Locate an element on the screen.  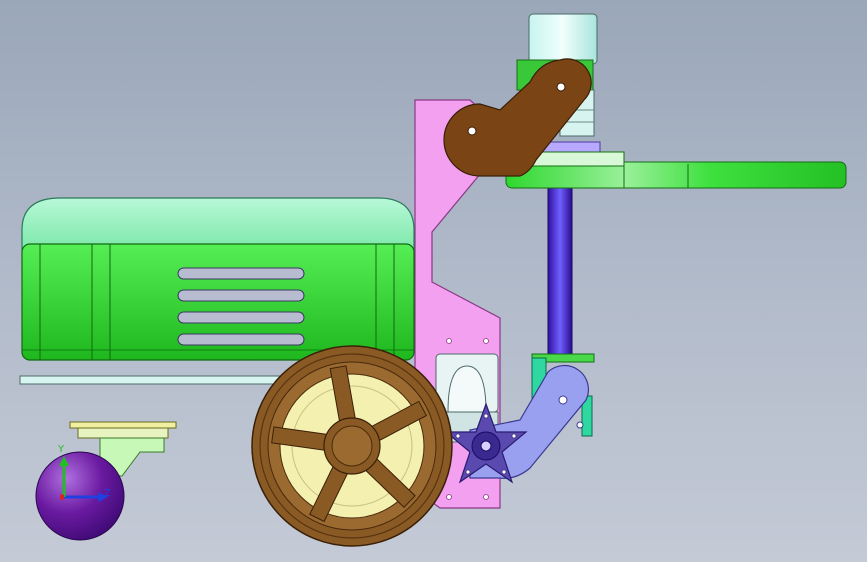
lower-arm-pivot is located at coordinates (563, 400).